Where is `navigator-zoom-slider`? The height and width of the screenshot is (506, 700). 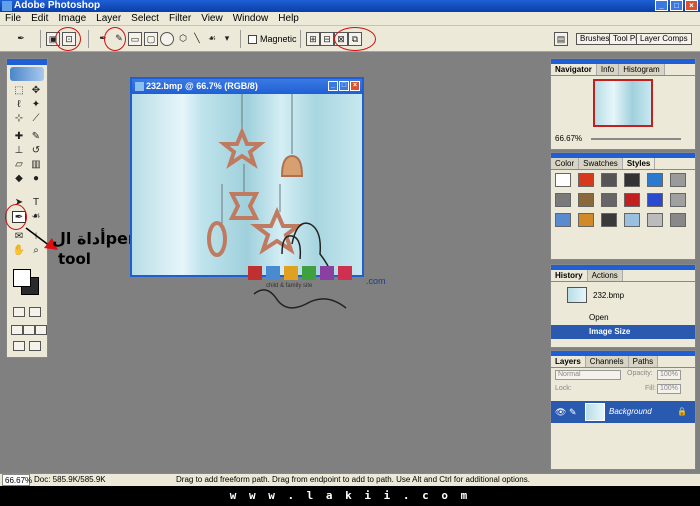
navigator-zoom-slider is located at coordinates (636, 139).